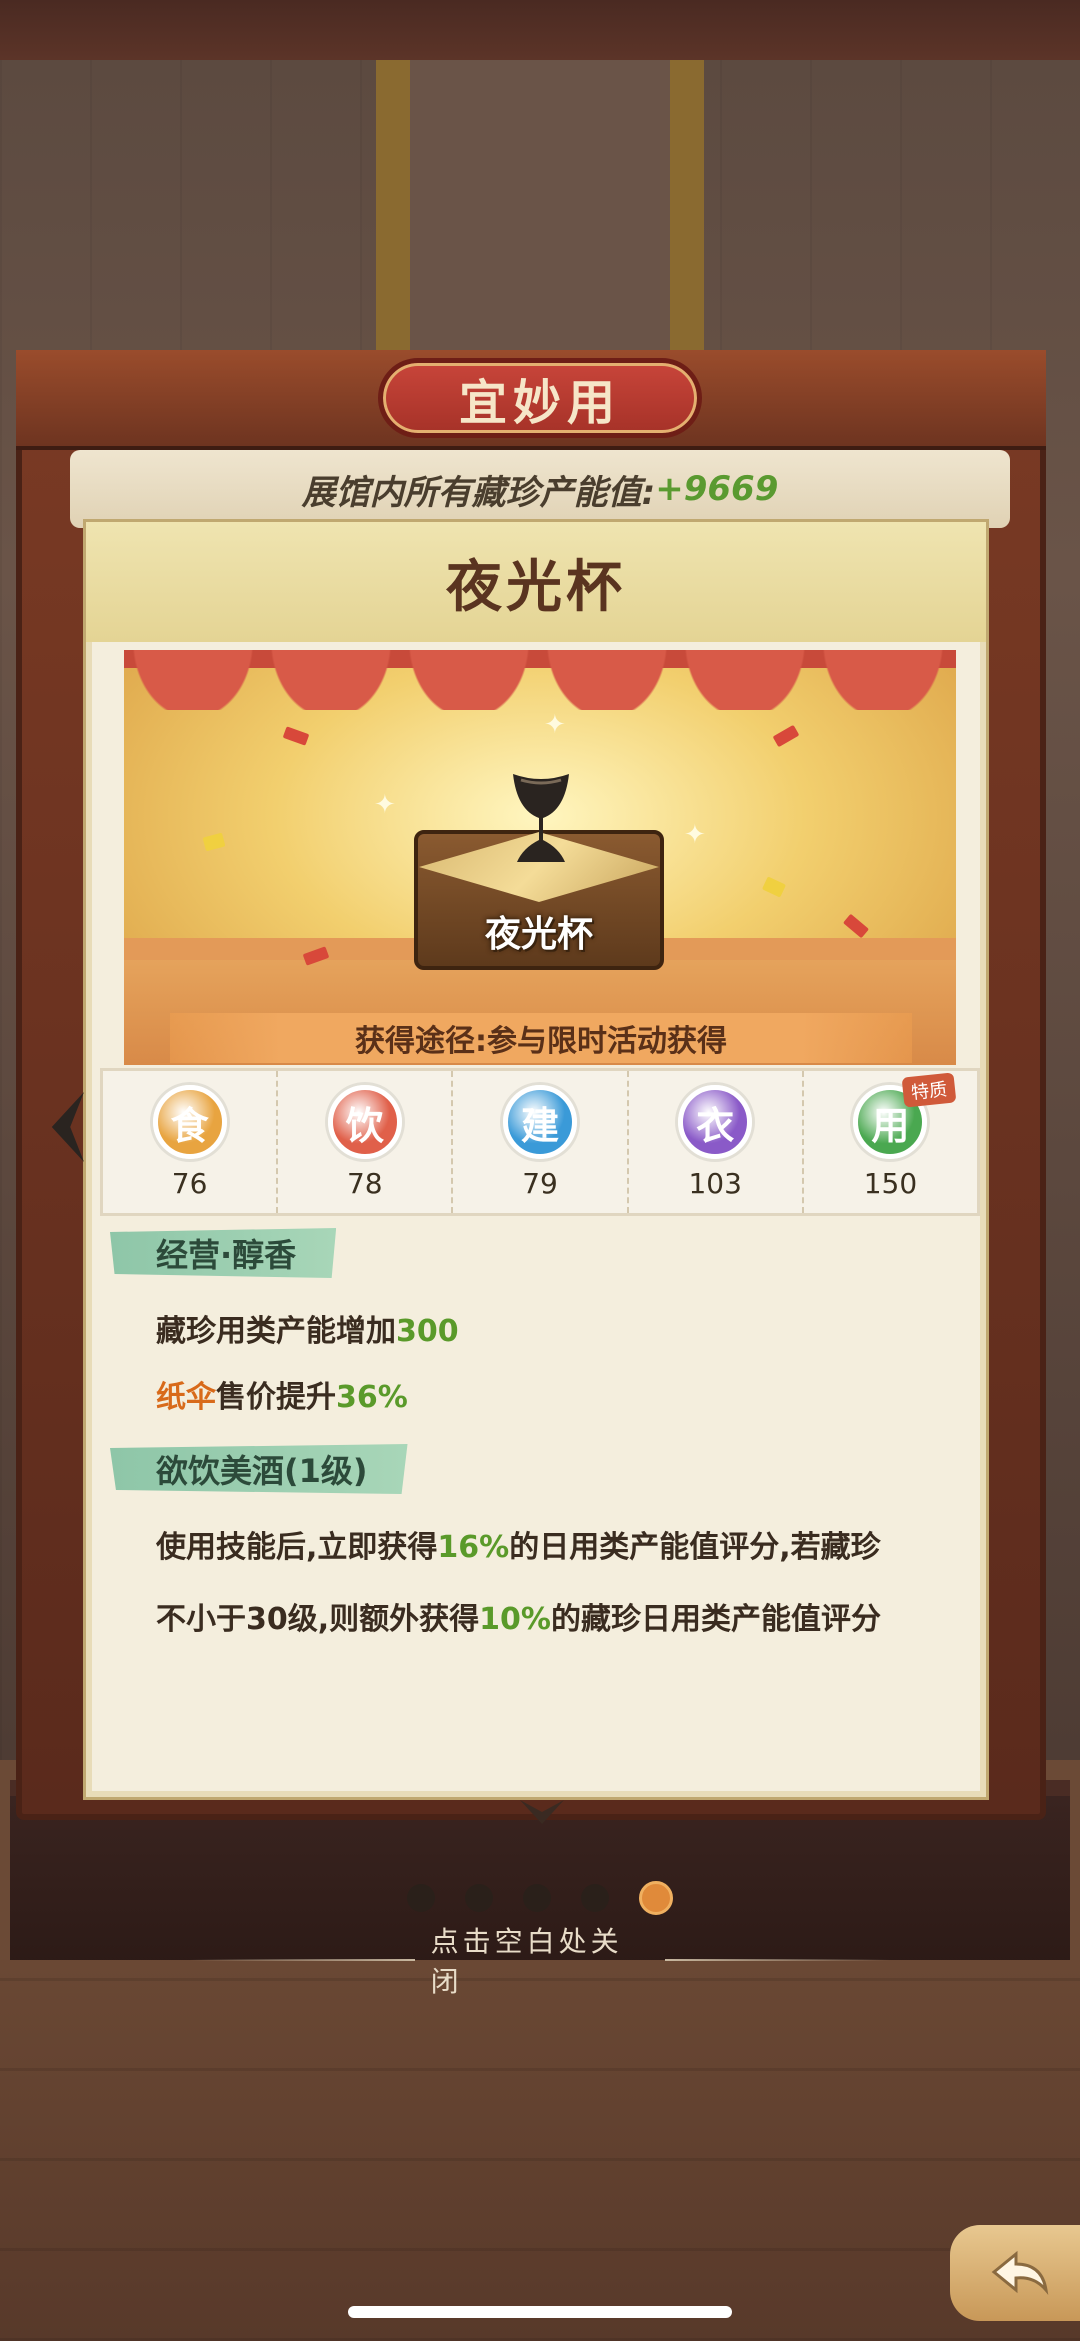 This screenshot has height=2341, width=1080. I want to click on showcase-item-name: 夜光杯, so click(538, 934).